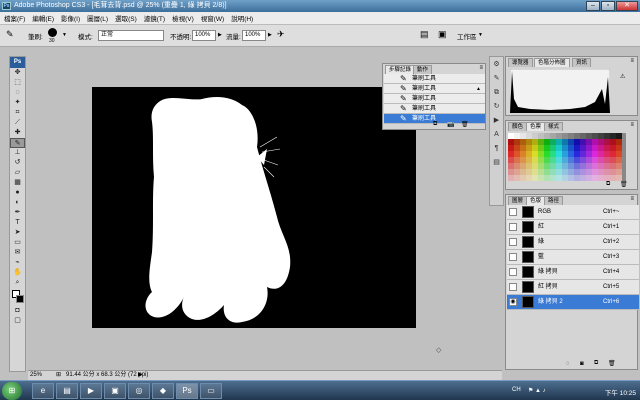 The image size is (640, 400). I want to click on brush-preset-picker, so click(52, 32).